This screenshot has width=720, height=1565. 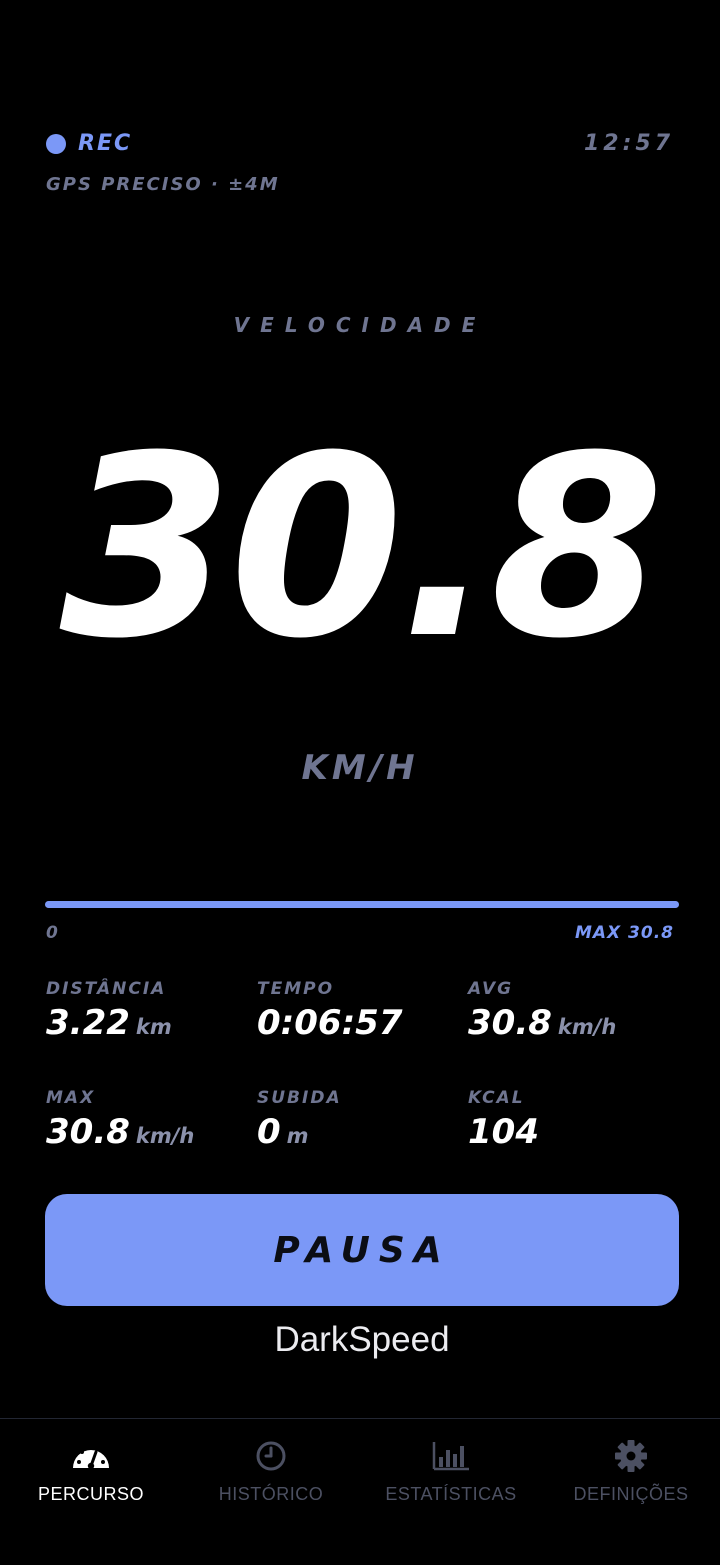 I want to click on stat-average: AVG 30.8 km/h, so click(x=542, y=1011).